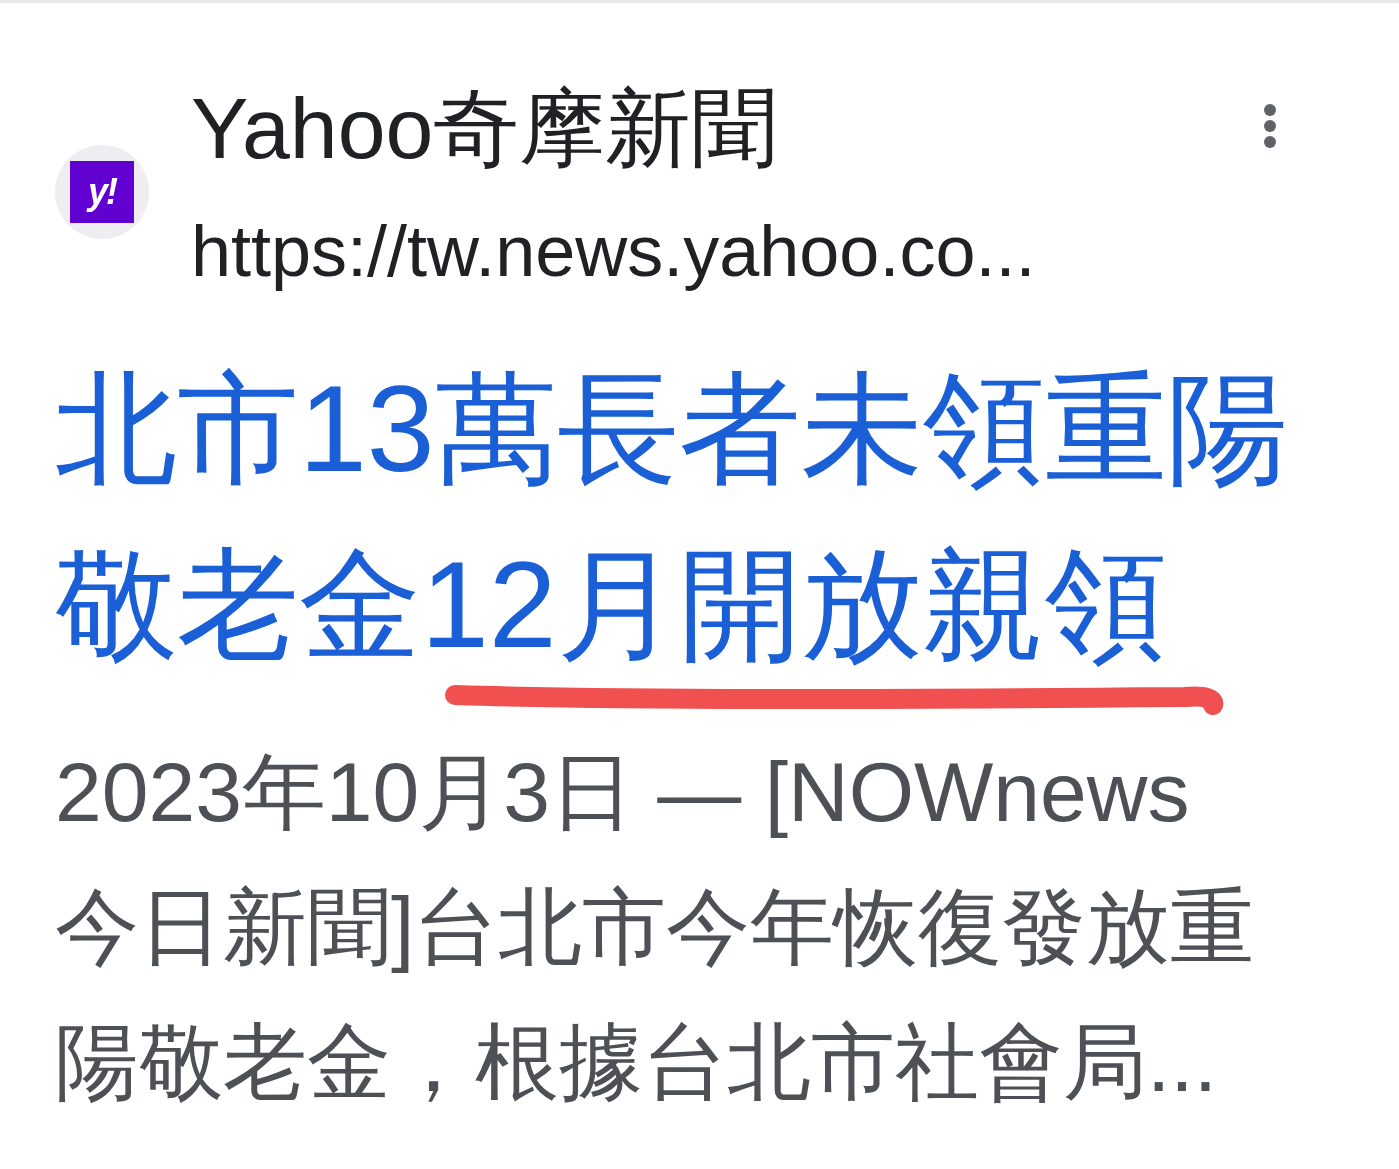 Image resolution: width=1399 pixels, height=1169 pixels. Describe the element at coordinates (1270, 126) in the screenshot. I see `more-options-icon` at that location.